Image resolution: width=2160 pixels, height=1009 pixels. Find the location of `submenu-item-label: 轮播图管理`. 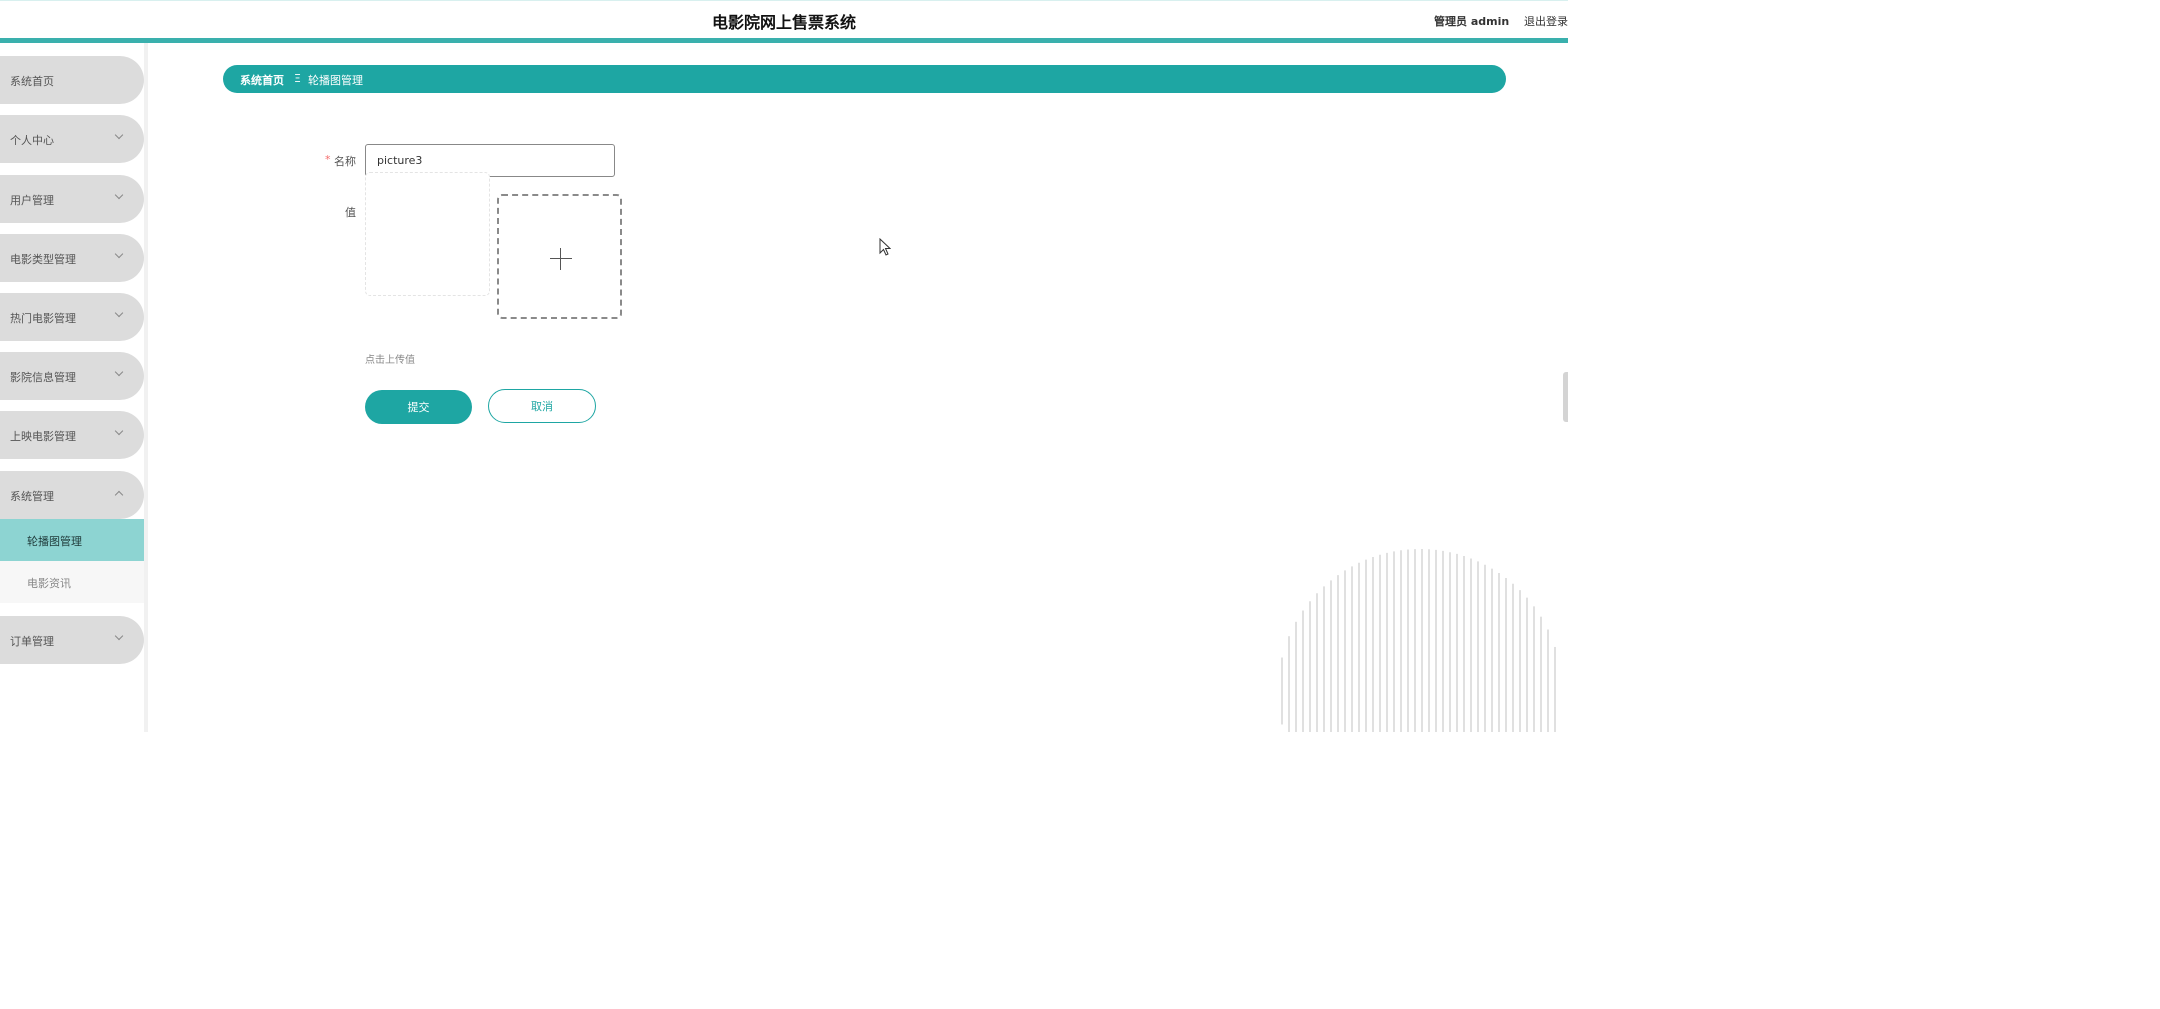

submenu-item-label: 轮播图管理 is located at coordinates (54, 541).